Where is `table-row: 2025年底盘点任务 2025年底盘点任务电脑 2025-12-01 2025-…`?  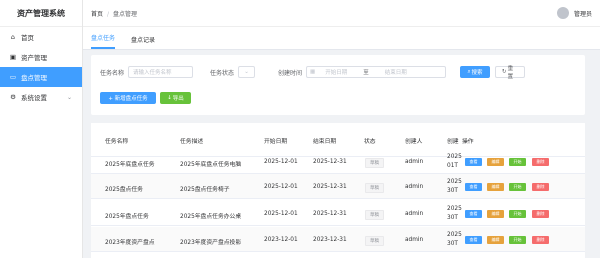
table-row: 2025年底盘点任务 2025年底盘点任务电脑 2025-12-01 2025-… is located at coordinates (338, 161).